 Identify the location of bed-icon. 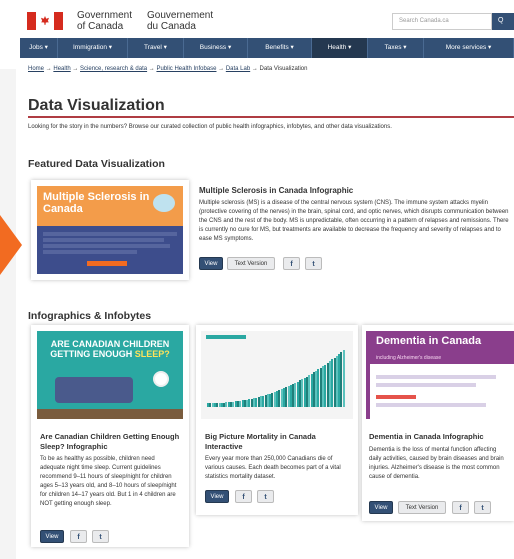
(94, 390).